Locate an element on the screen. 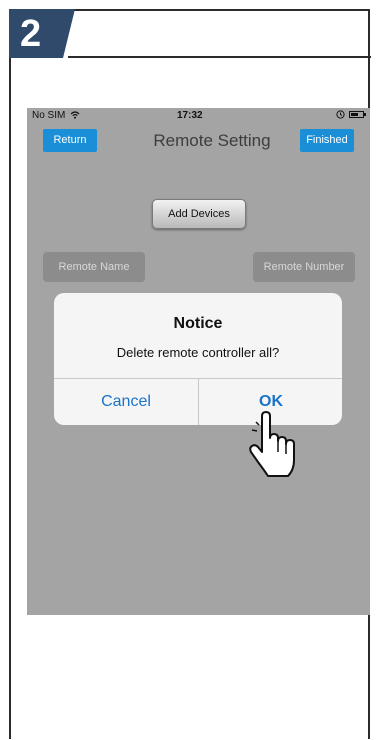  dialog-title: Notice is located at coordinates (198, 323).